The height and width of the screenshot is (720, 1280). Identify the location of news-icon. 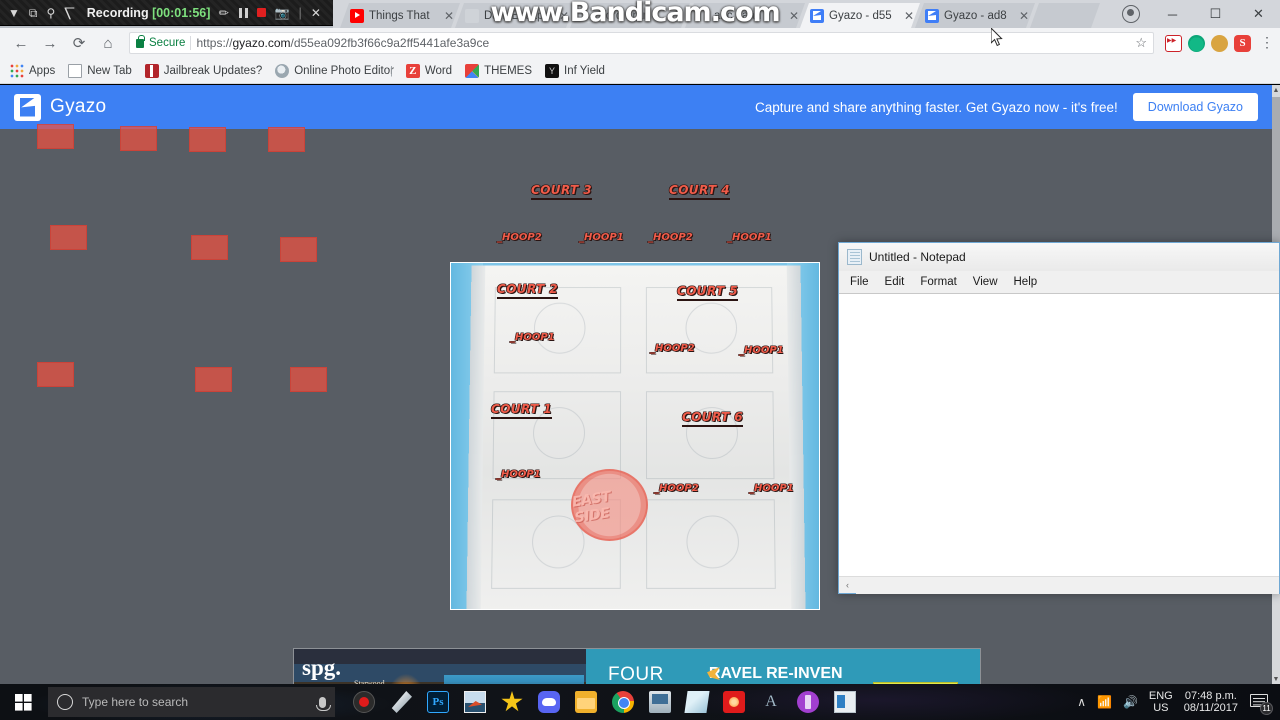
(845, 702).